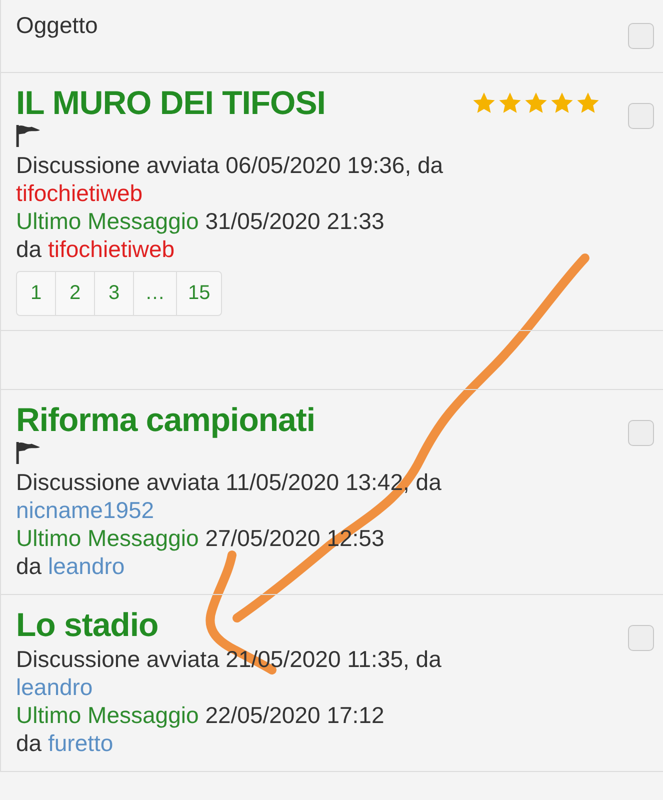  I want to click on thread-title-link: Riforma campionati, so click(166, 420).